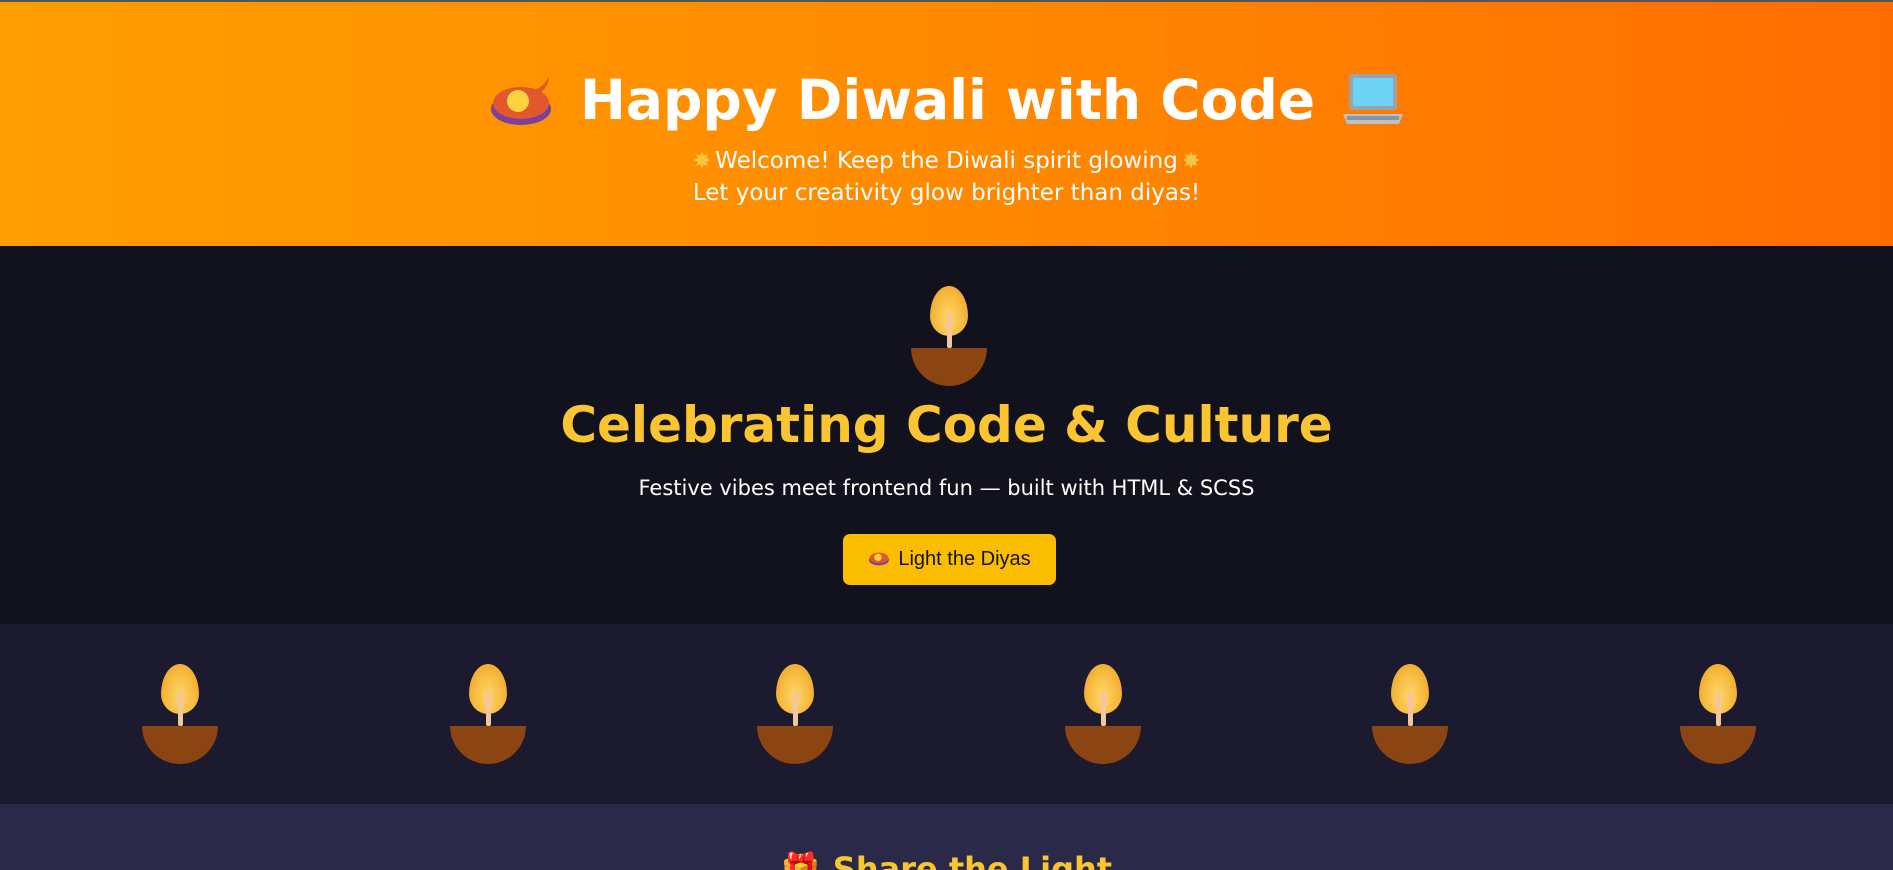 This screenshot has width=1893, height=870. Describe the element at coordinates (946, 425) in the screenshot. I see `hero-title: Celebrating Code & Culture` at that location.